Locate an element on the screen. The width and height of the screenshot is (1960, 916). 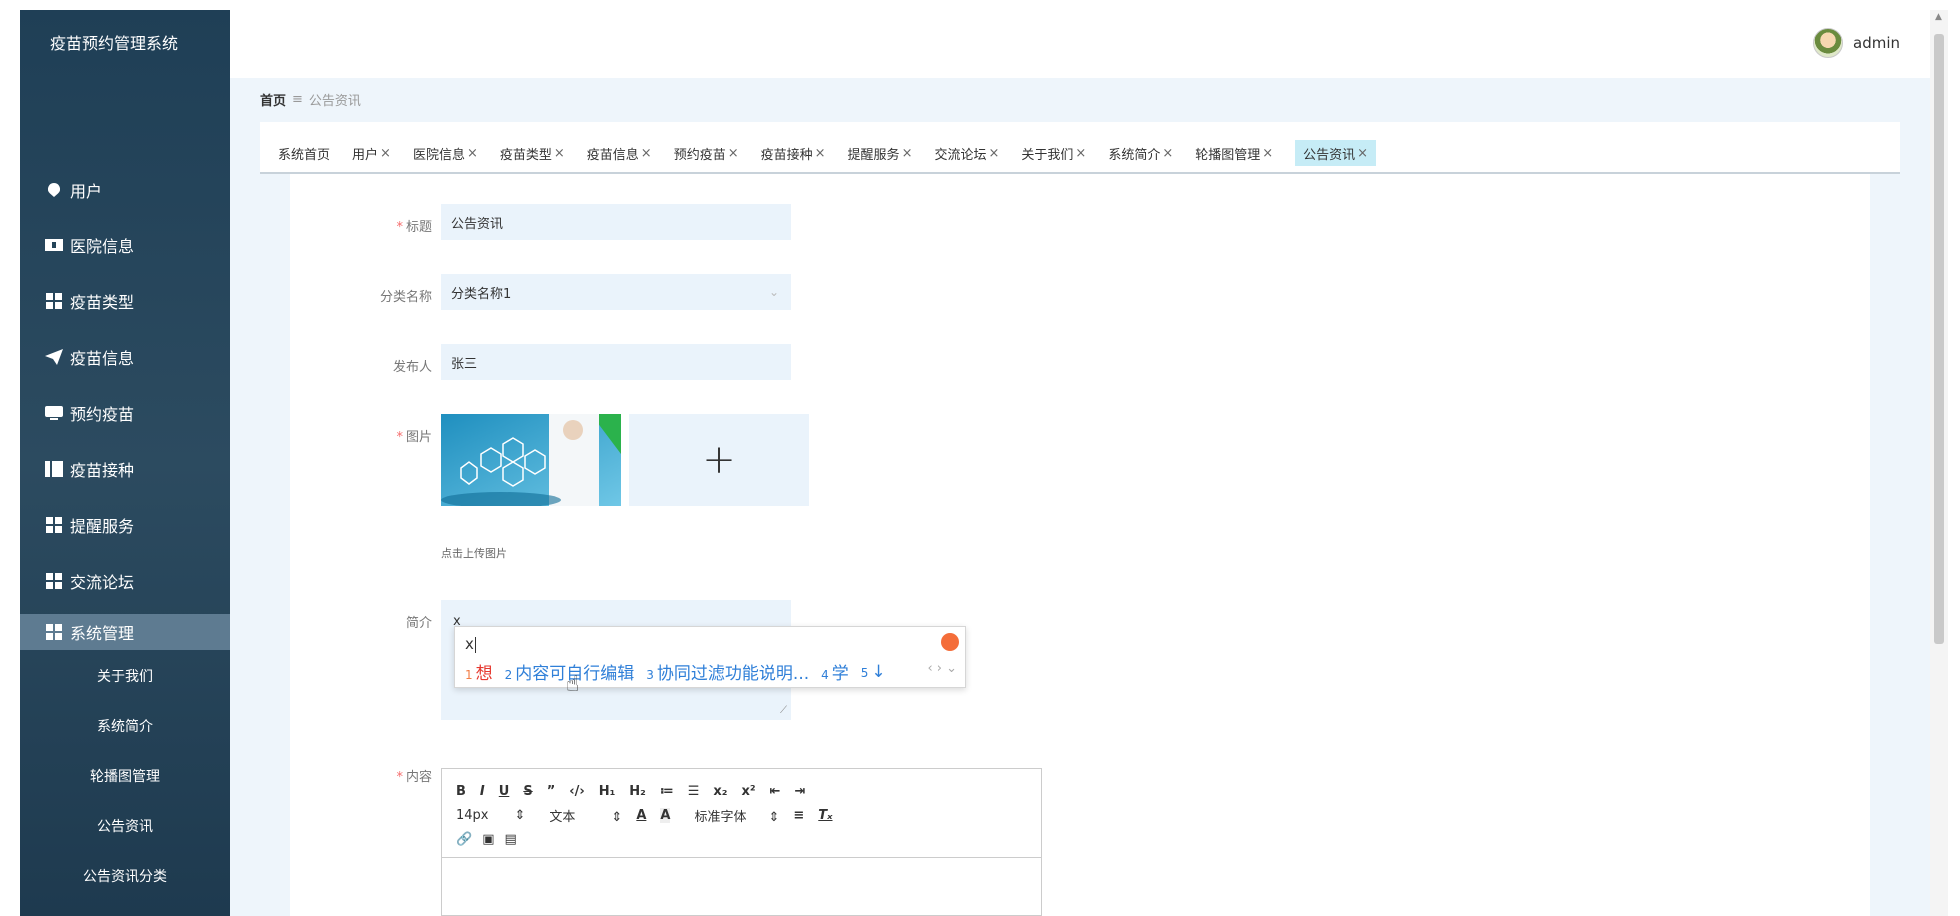
background-color-button: A is located at coordinates (665, 815).